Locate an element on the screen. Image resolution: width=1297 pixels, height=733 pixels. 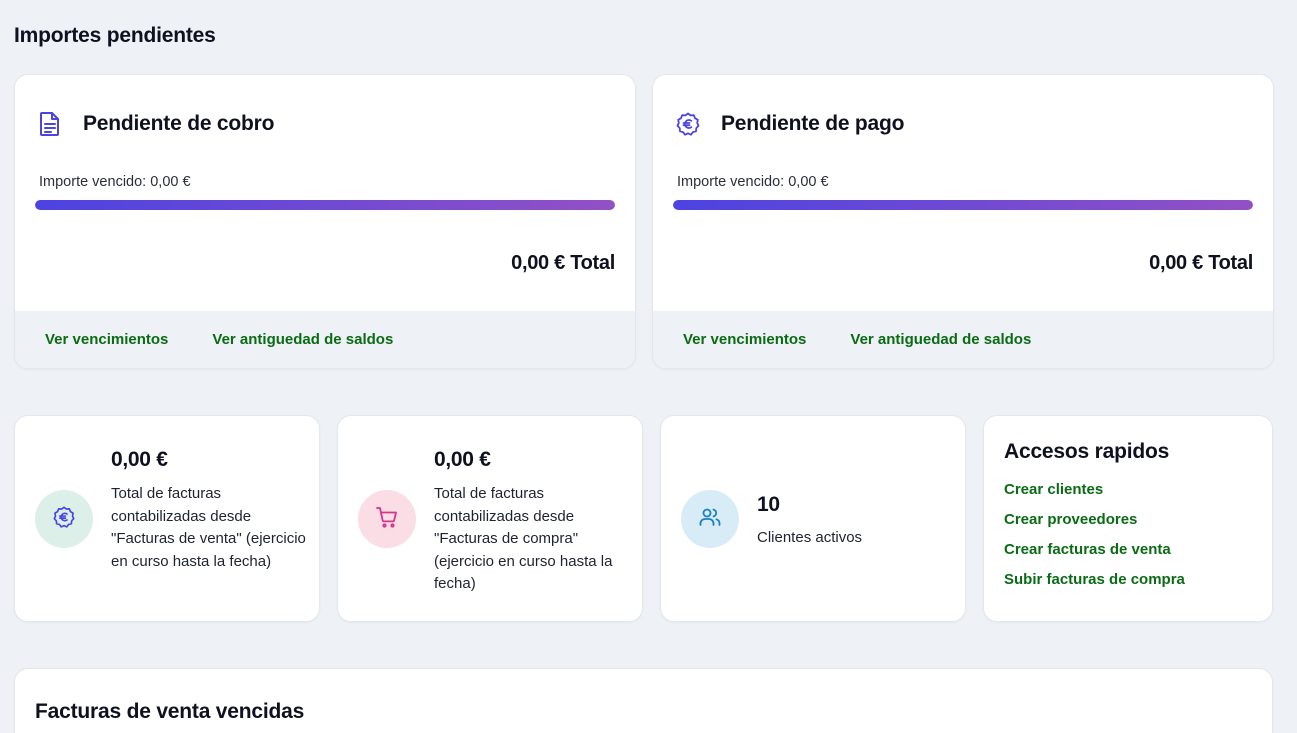
create-sales-invoices-link: Crear facturas de venta is located at coordinates (1128, 549).